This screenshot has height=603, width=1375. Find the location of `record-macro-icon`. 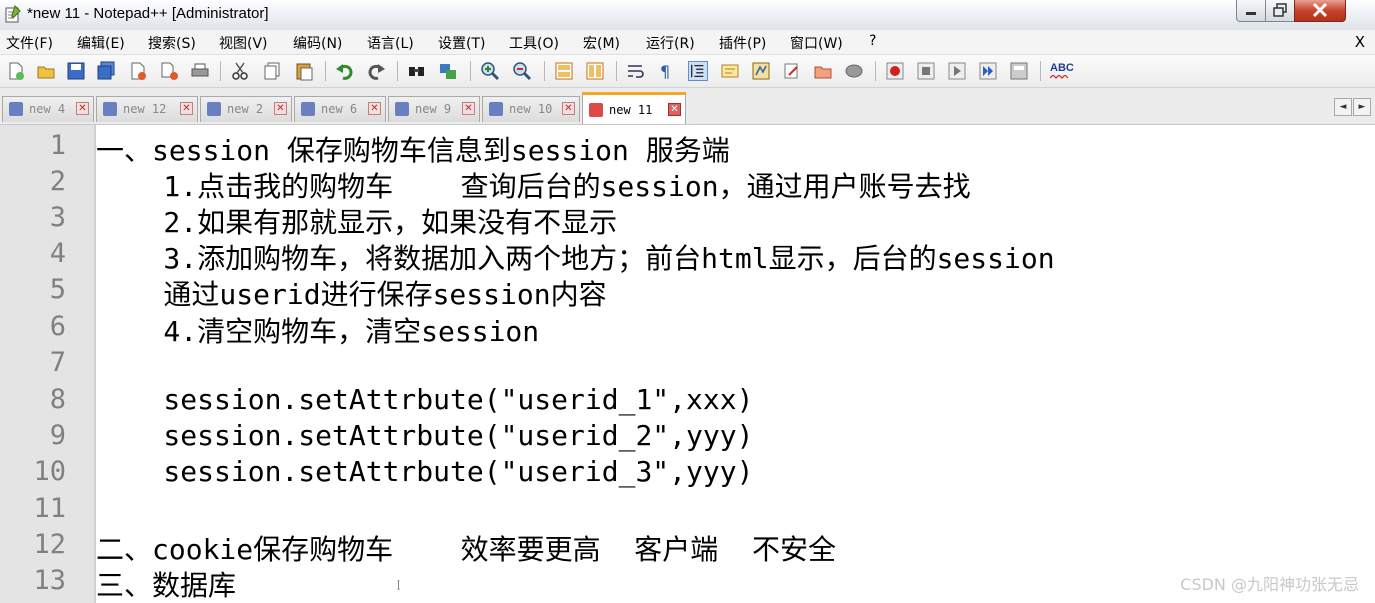

record-macro-icon is located at coordinates (895, 71).